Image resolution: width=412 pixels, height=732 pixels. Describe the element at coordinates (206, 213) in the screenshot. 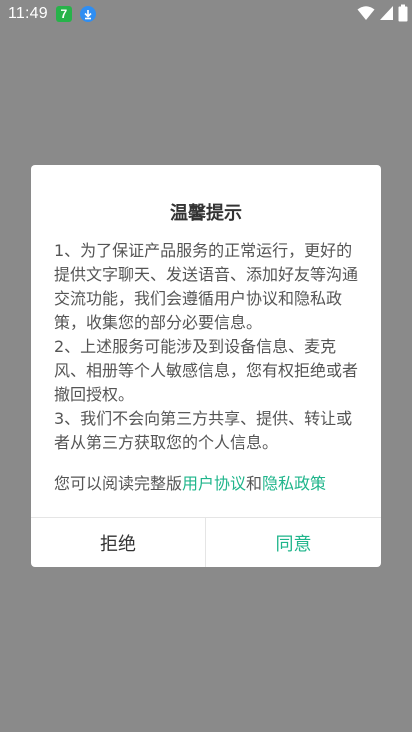

I see `dialog-title: 温馨提示` at that location.